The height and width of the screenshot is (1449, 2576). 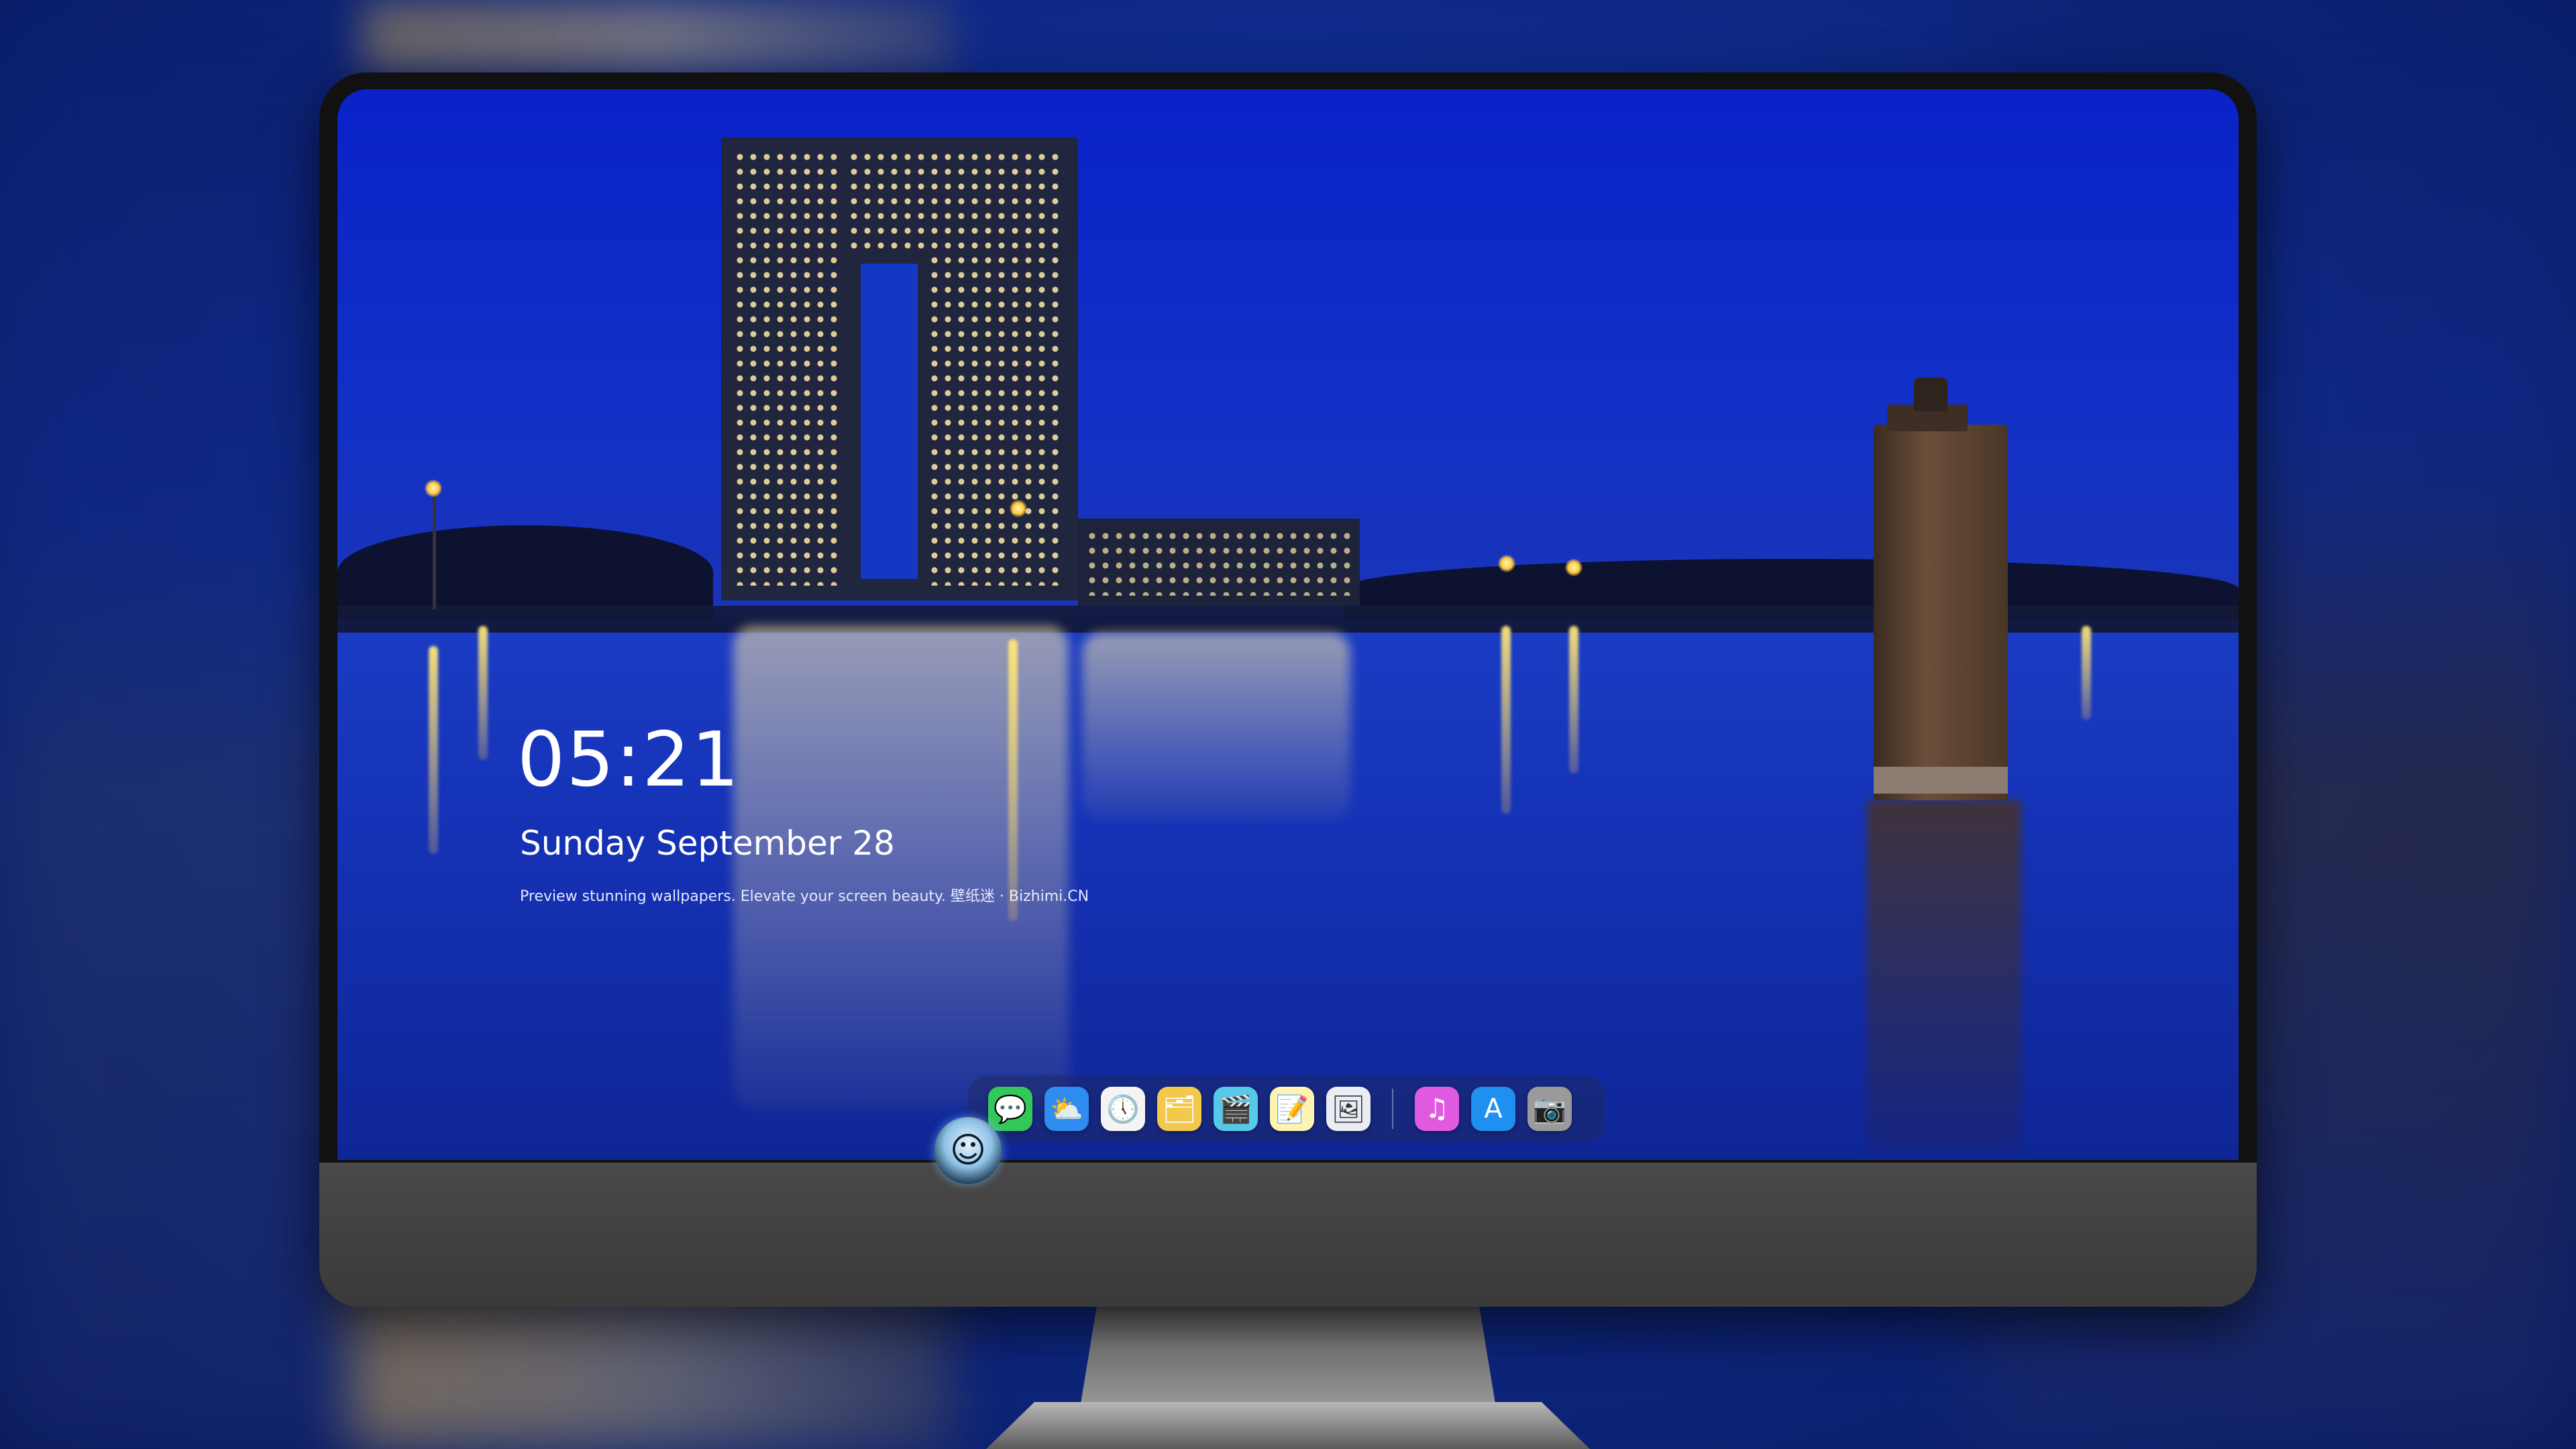 What do you see at coordinates (1179, 1109) in the screenshot?
I see `preview-icon: 🗂` at bounding box center [1179, 1109].